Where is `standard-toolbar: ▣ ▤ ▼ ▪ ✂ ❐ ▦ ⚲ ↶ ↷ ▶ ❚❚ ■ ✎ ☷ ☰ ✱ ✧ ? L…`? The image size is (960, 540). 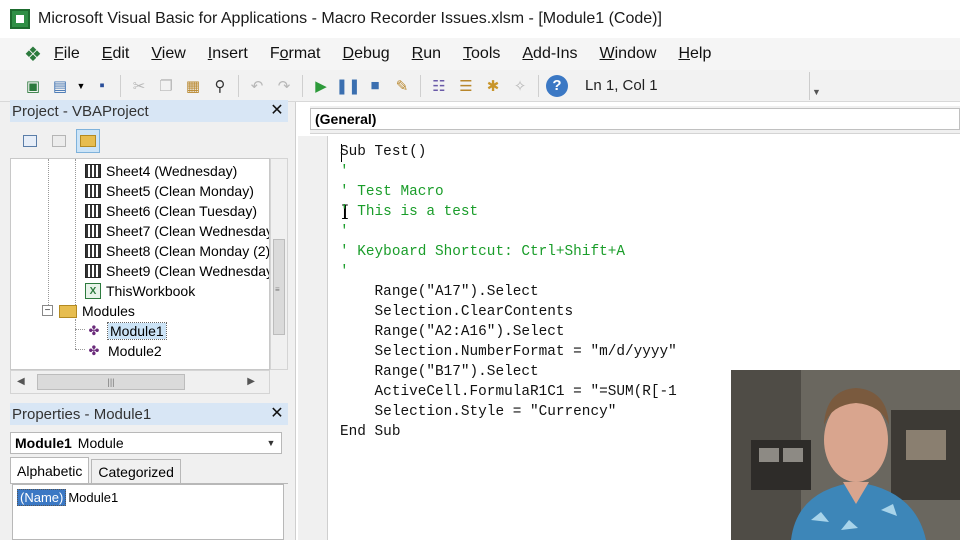
standard-toolbar: ▣ ▤ ▼ ▪ ✂ ❐ ▦ ⚲ ↶ ↷ ▶ ❚❚ ■ ✎ ☷ ☰ ✱ ✧ ? L… is located at coordinates (480, 86).